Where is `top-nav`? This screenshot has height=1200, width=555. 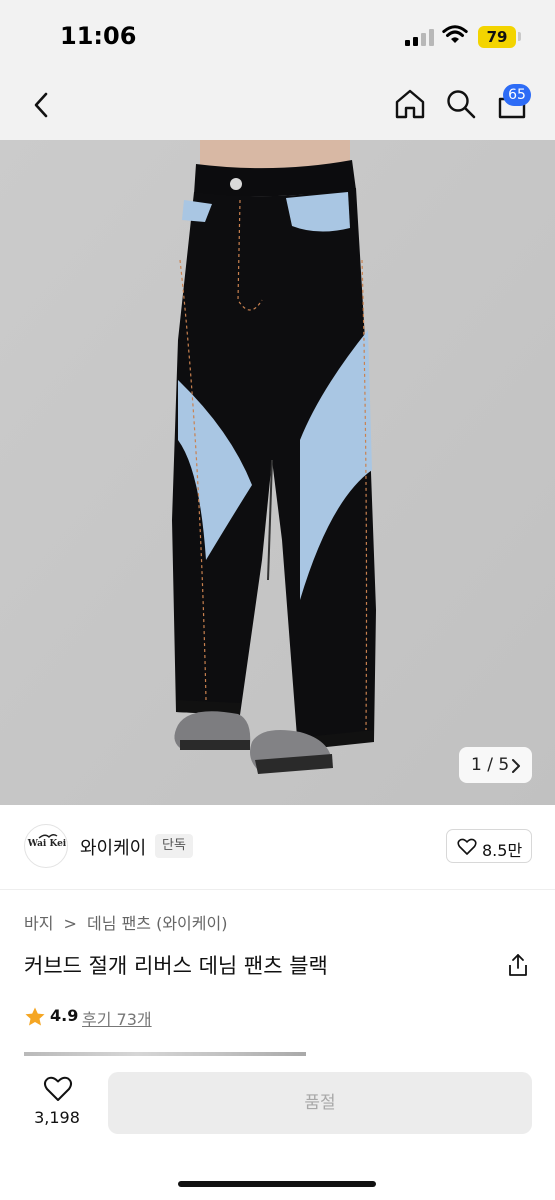 top-nav is located at coordinates (277, 105).